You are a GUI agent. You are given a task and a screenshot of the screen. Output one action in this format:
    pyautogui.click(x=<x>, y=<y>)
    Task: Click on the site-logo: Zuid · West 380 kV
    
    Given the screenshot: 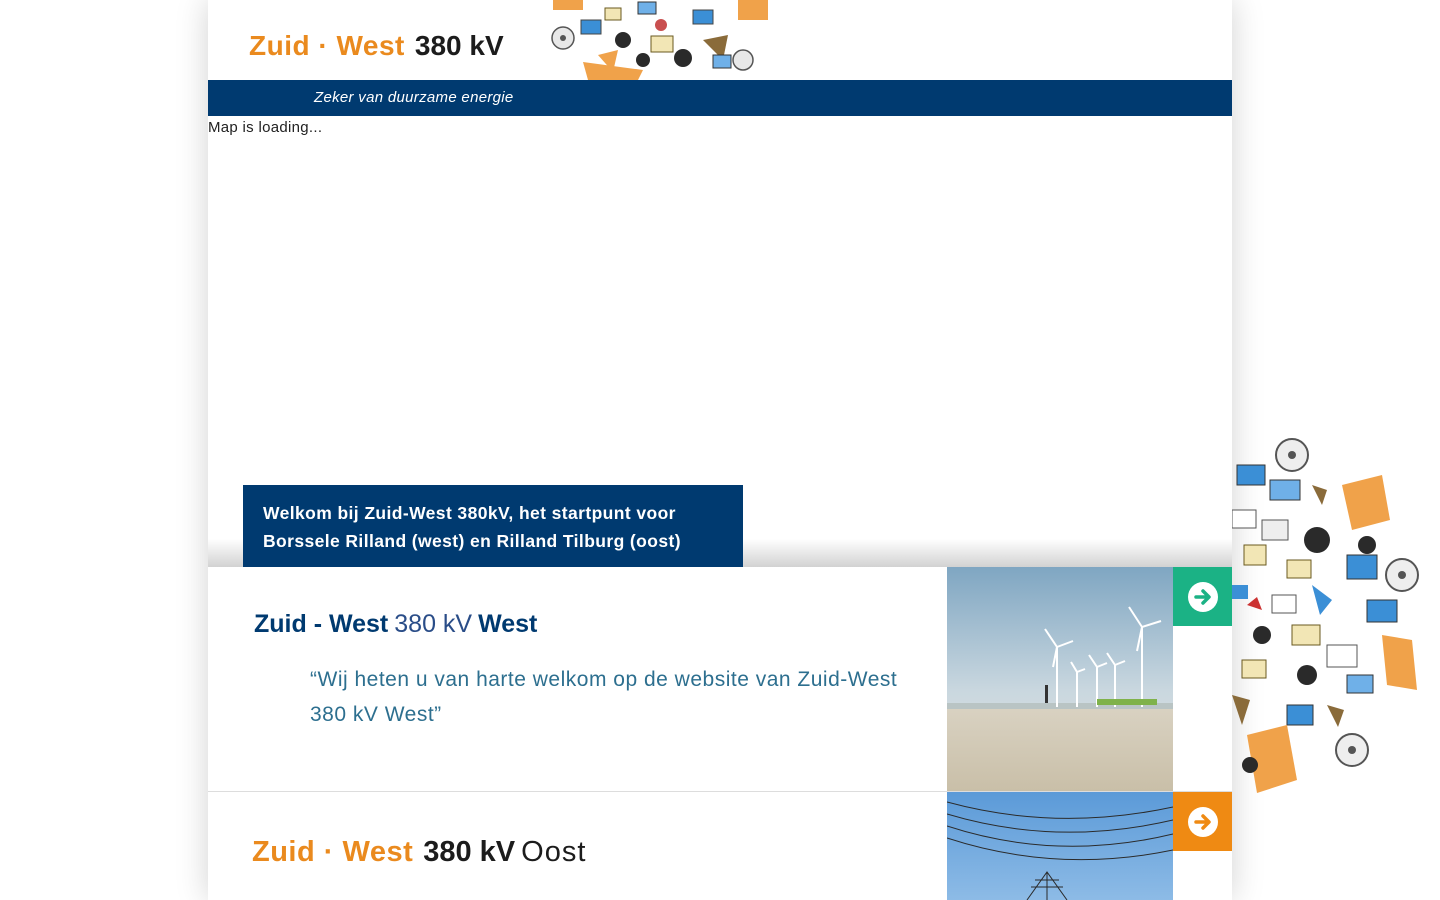 What is the action you would take?
    pyautogui.click(x=376, y=50)
    